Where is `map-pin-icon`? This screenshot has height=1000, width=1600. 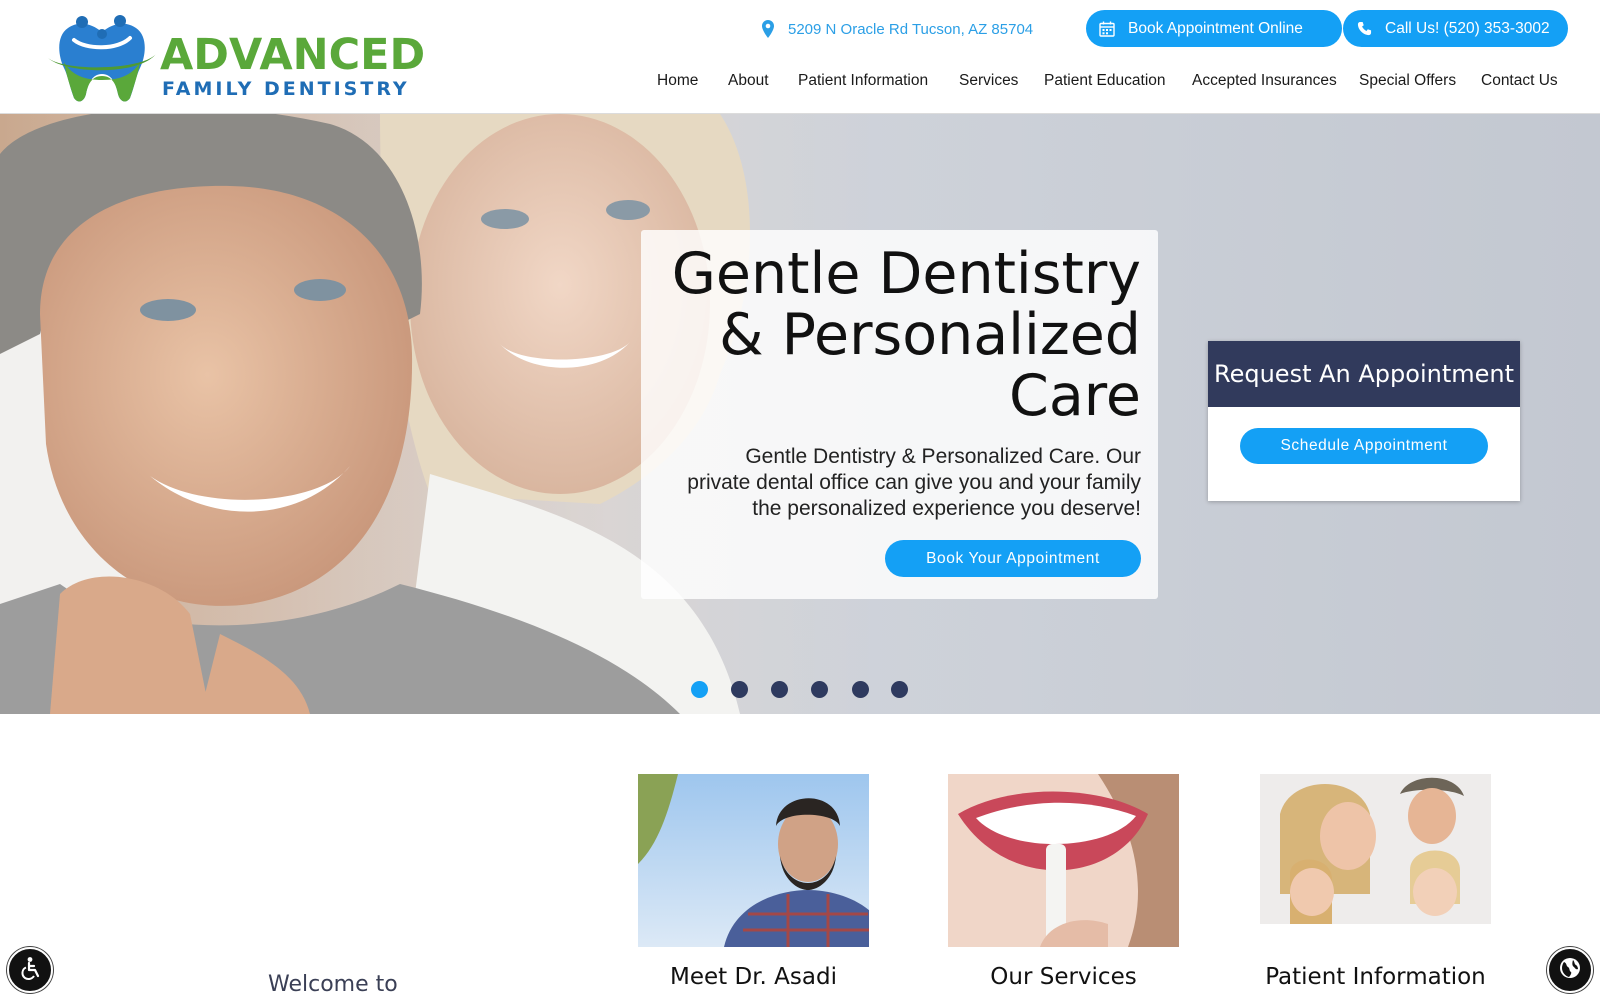 map-pin-icon is located at coordinates (768, 29).